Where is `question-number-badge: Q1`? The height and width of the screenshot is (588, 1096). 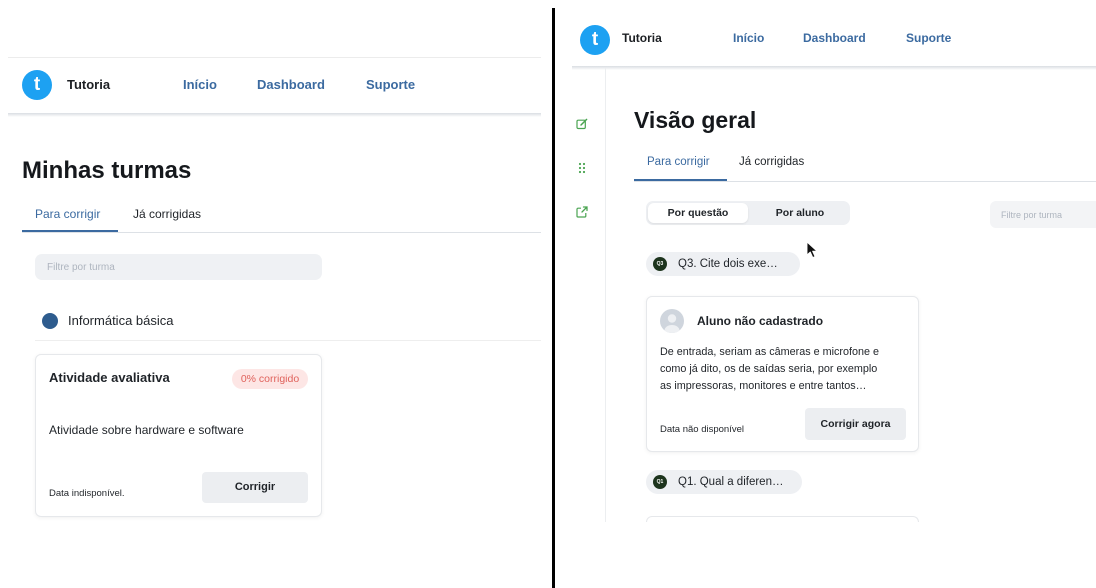 question-number-badge: Q1 is located at coordinates (660, 482).